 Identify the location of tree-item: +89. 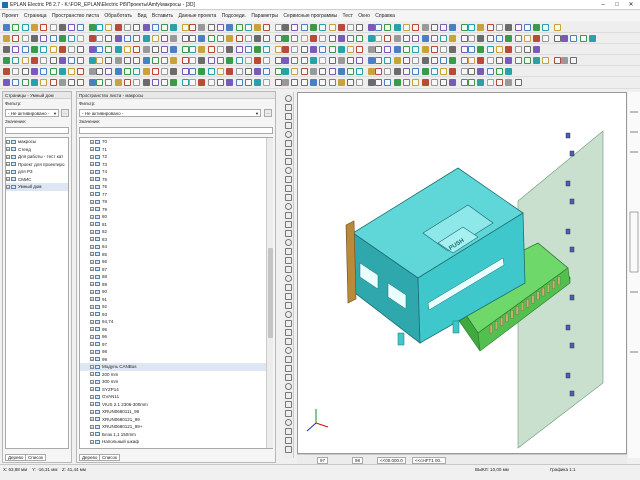
(176, 285).